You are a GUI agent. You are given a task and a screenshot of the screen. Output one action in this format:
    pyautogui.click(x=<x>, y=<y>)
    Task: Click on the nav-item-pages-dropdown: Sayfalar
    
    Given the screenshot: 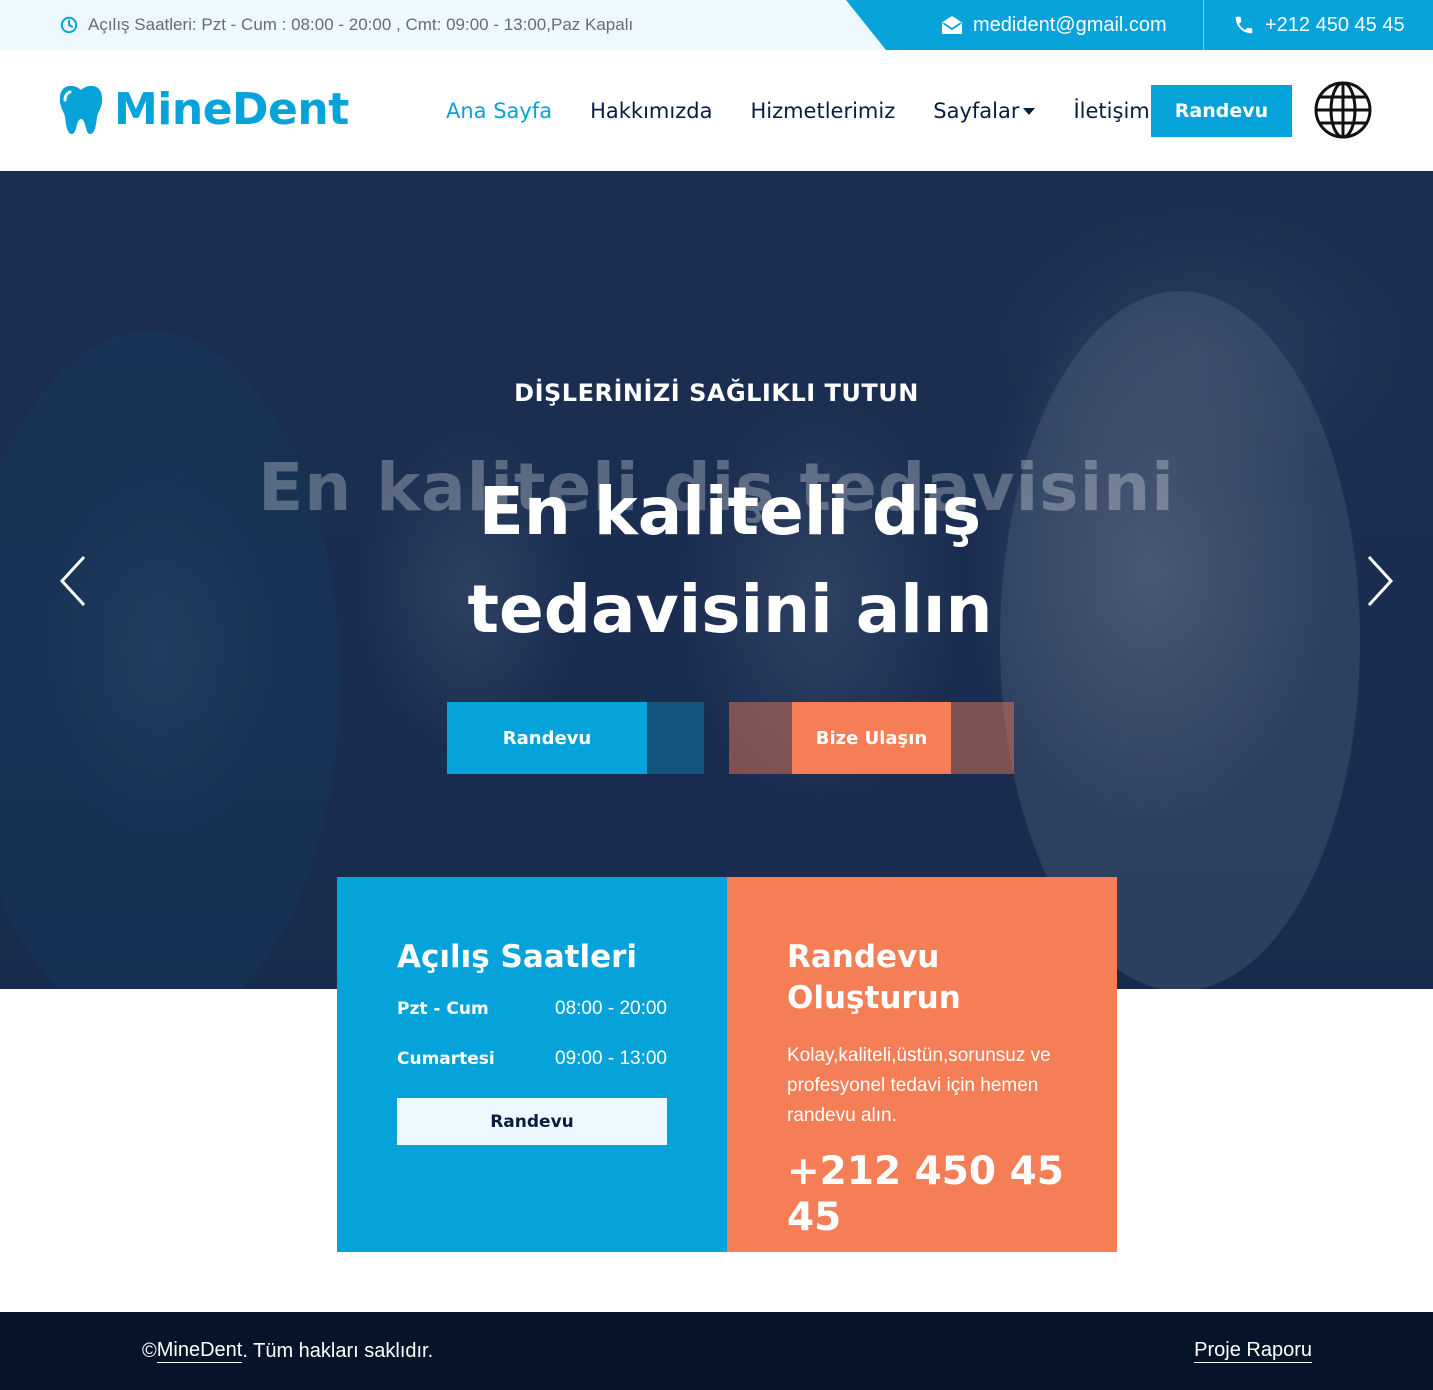 What is the action you would take?
    pyautogui.click(x=984, y=110)
    